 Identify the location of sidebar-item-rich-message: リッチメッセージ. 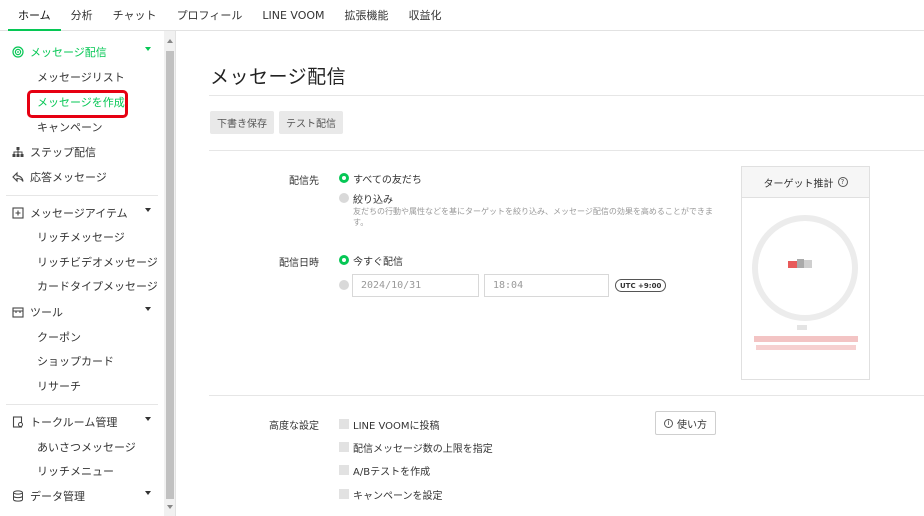
(81, 237).